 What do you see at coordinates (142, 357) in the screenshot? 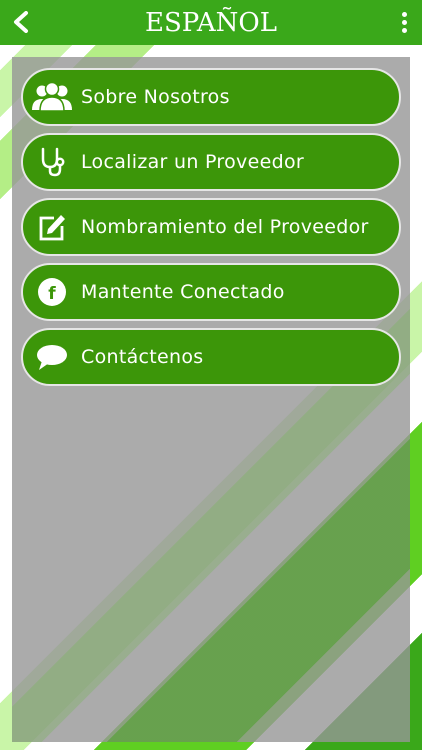
I see `menu-item-label: Contáctenos` at bounding box center [142, 357].